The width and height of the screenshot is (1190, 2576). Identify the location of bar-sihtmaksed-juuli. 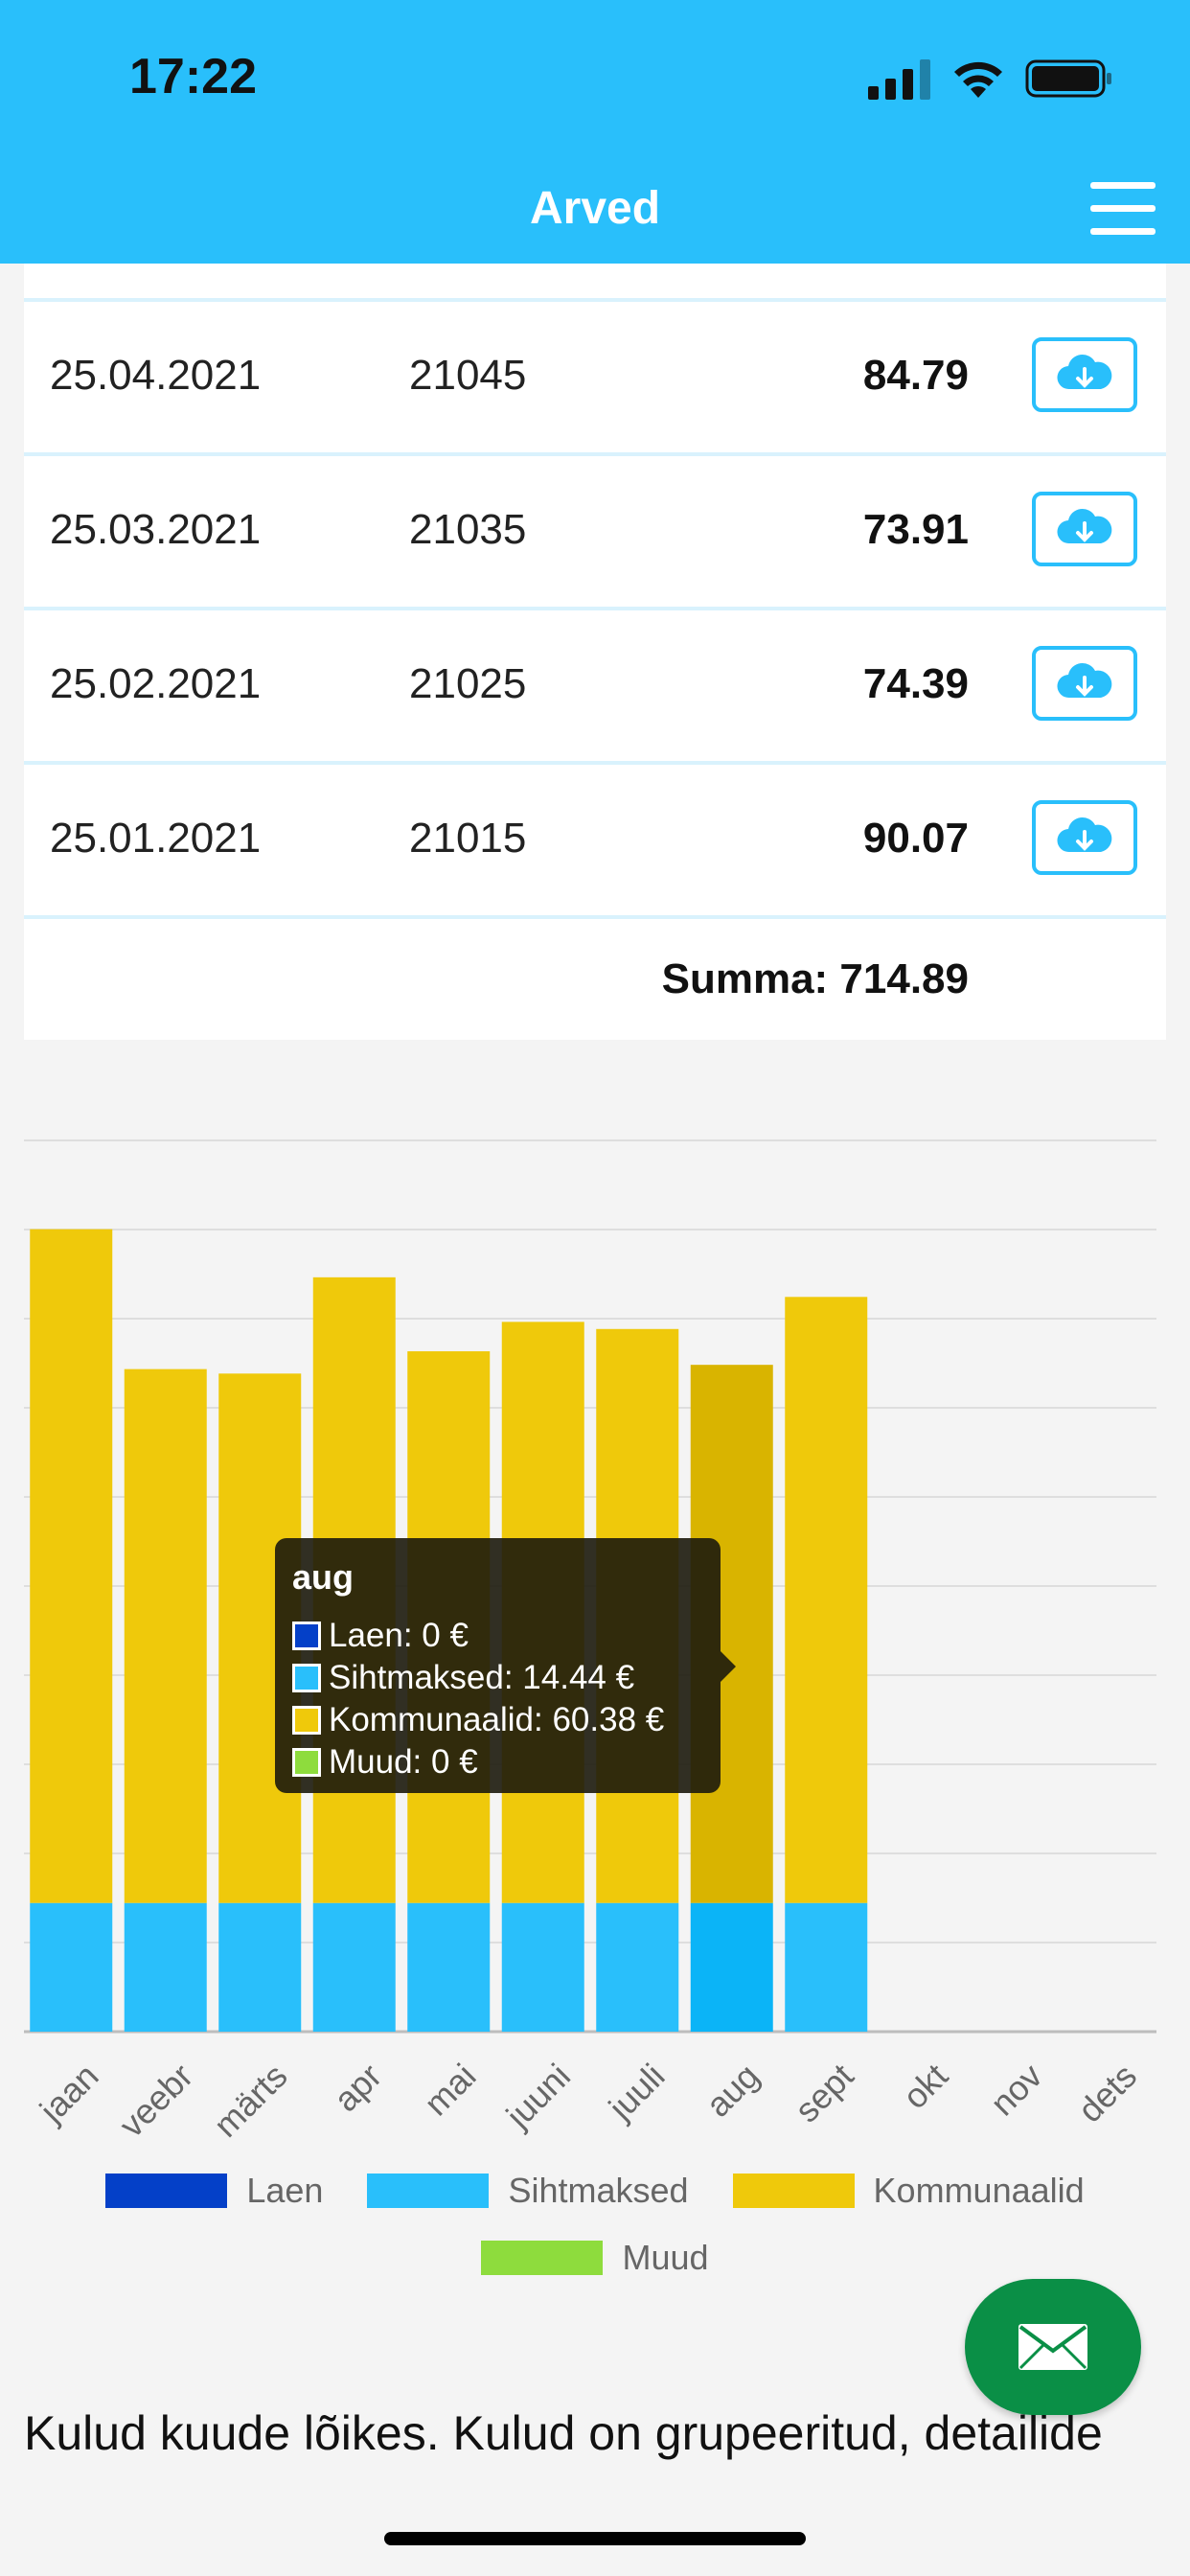
(637, 1967).